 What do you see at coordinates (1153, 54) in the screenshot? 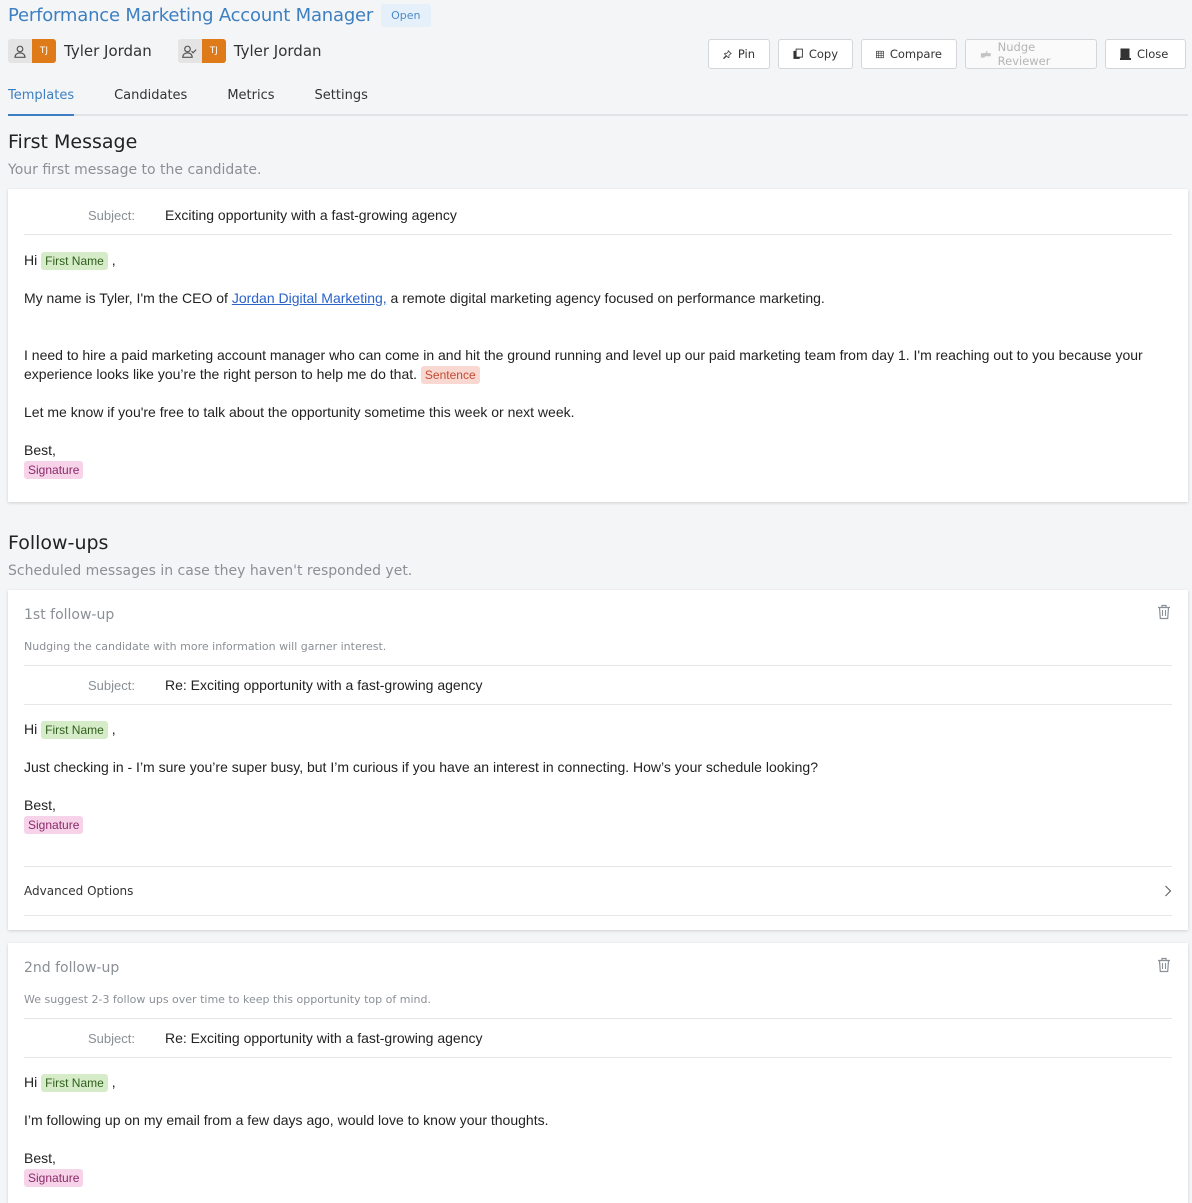
I see `close-label: Close` at bounding box center [1153, 54].